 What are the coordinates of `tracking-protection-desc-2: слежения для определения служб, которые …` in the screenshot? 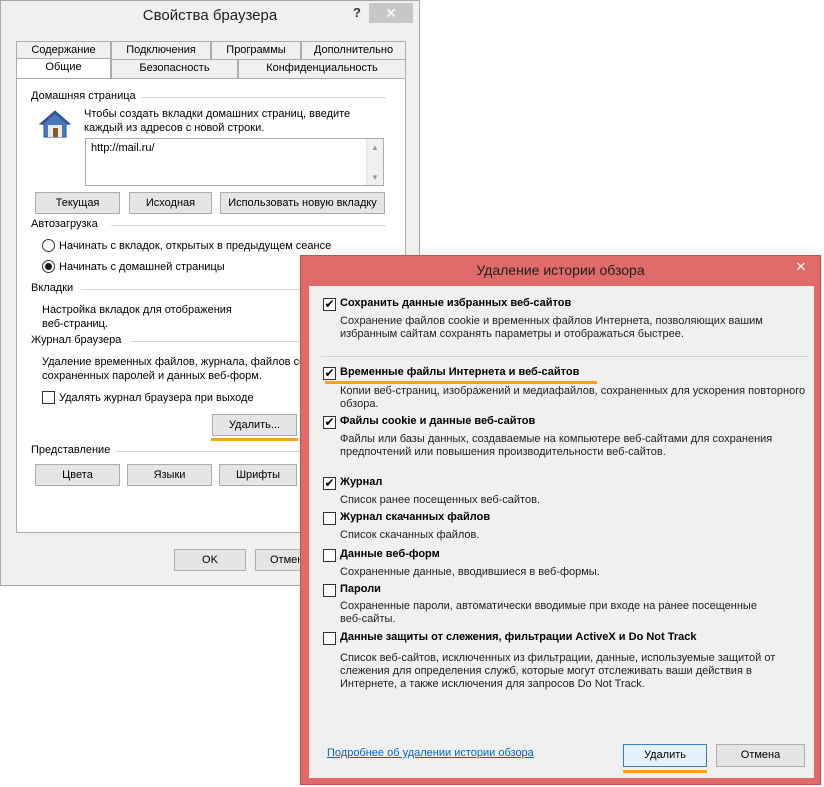 It's located at (546, 671).